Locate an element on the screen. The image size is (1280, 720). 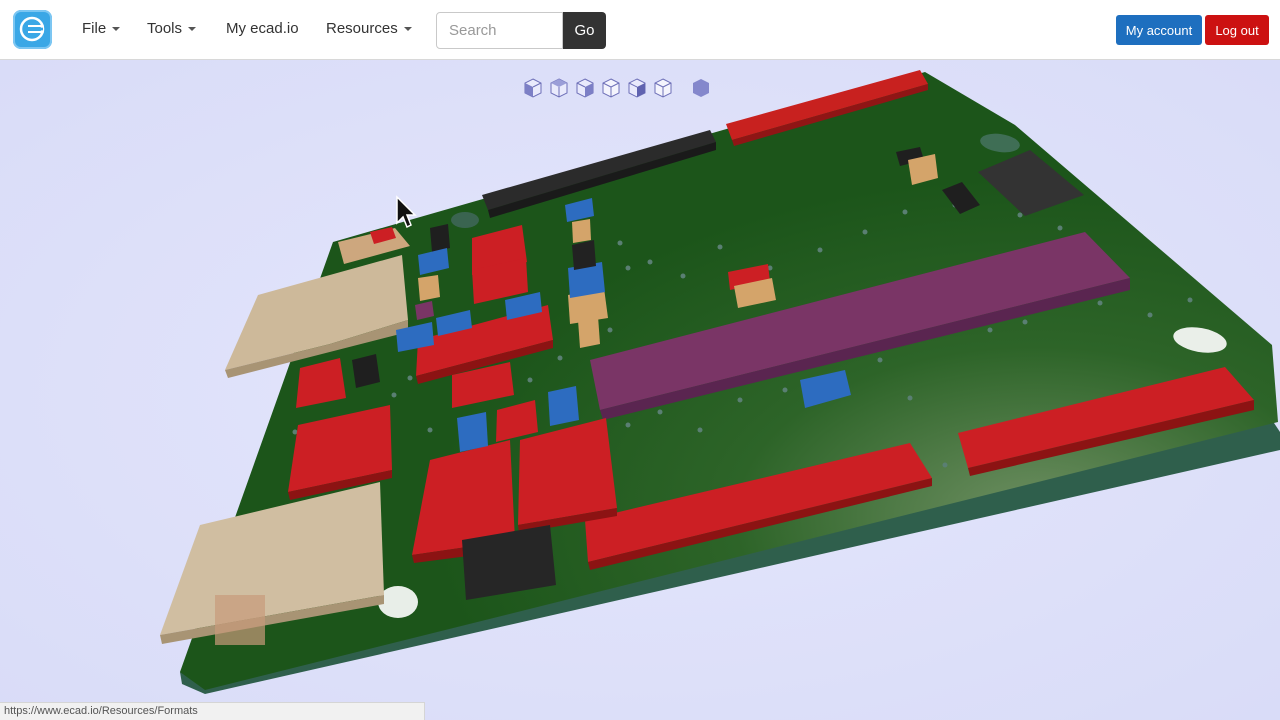
my-account-button: My account is located at coordinates (1159, 30).